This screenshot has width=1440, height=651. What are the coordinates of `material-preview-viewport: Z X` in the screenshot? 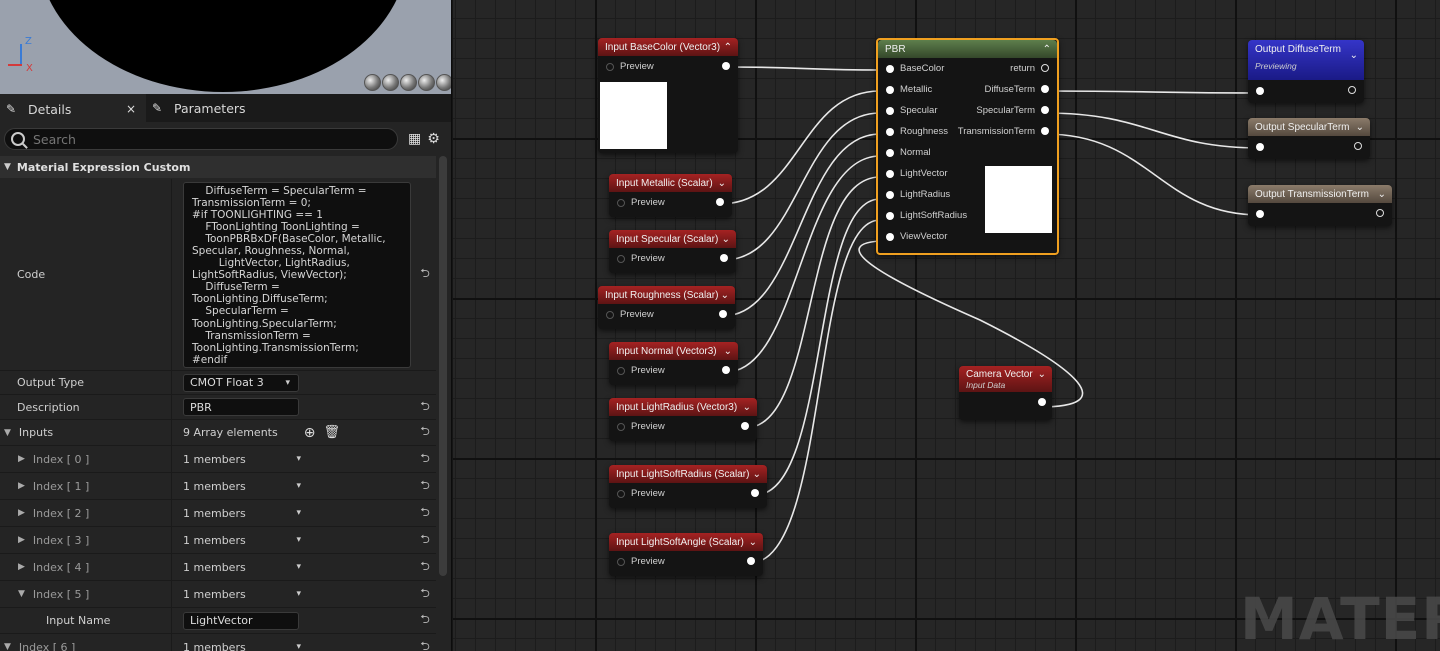 It's located at (225, 47).